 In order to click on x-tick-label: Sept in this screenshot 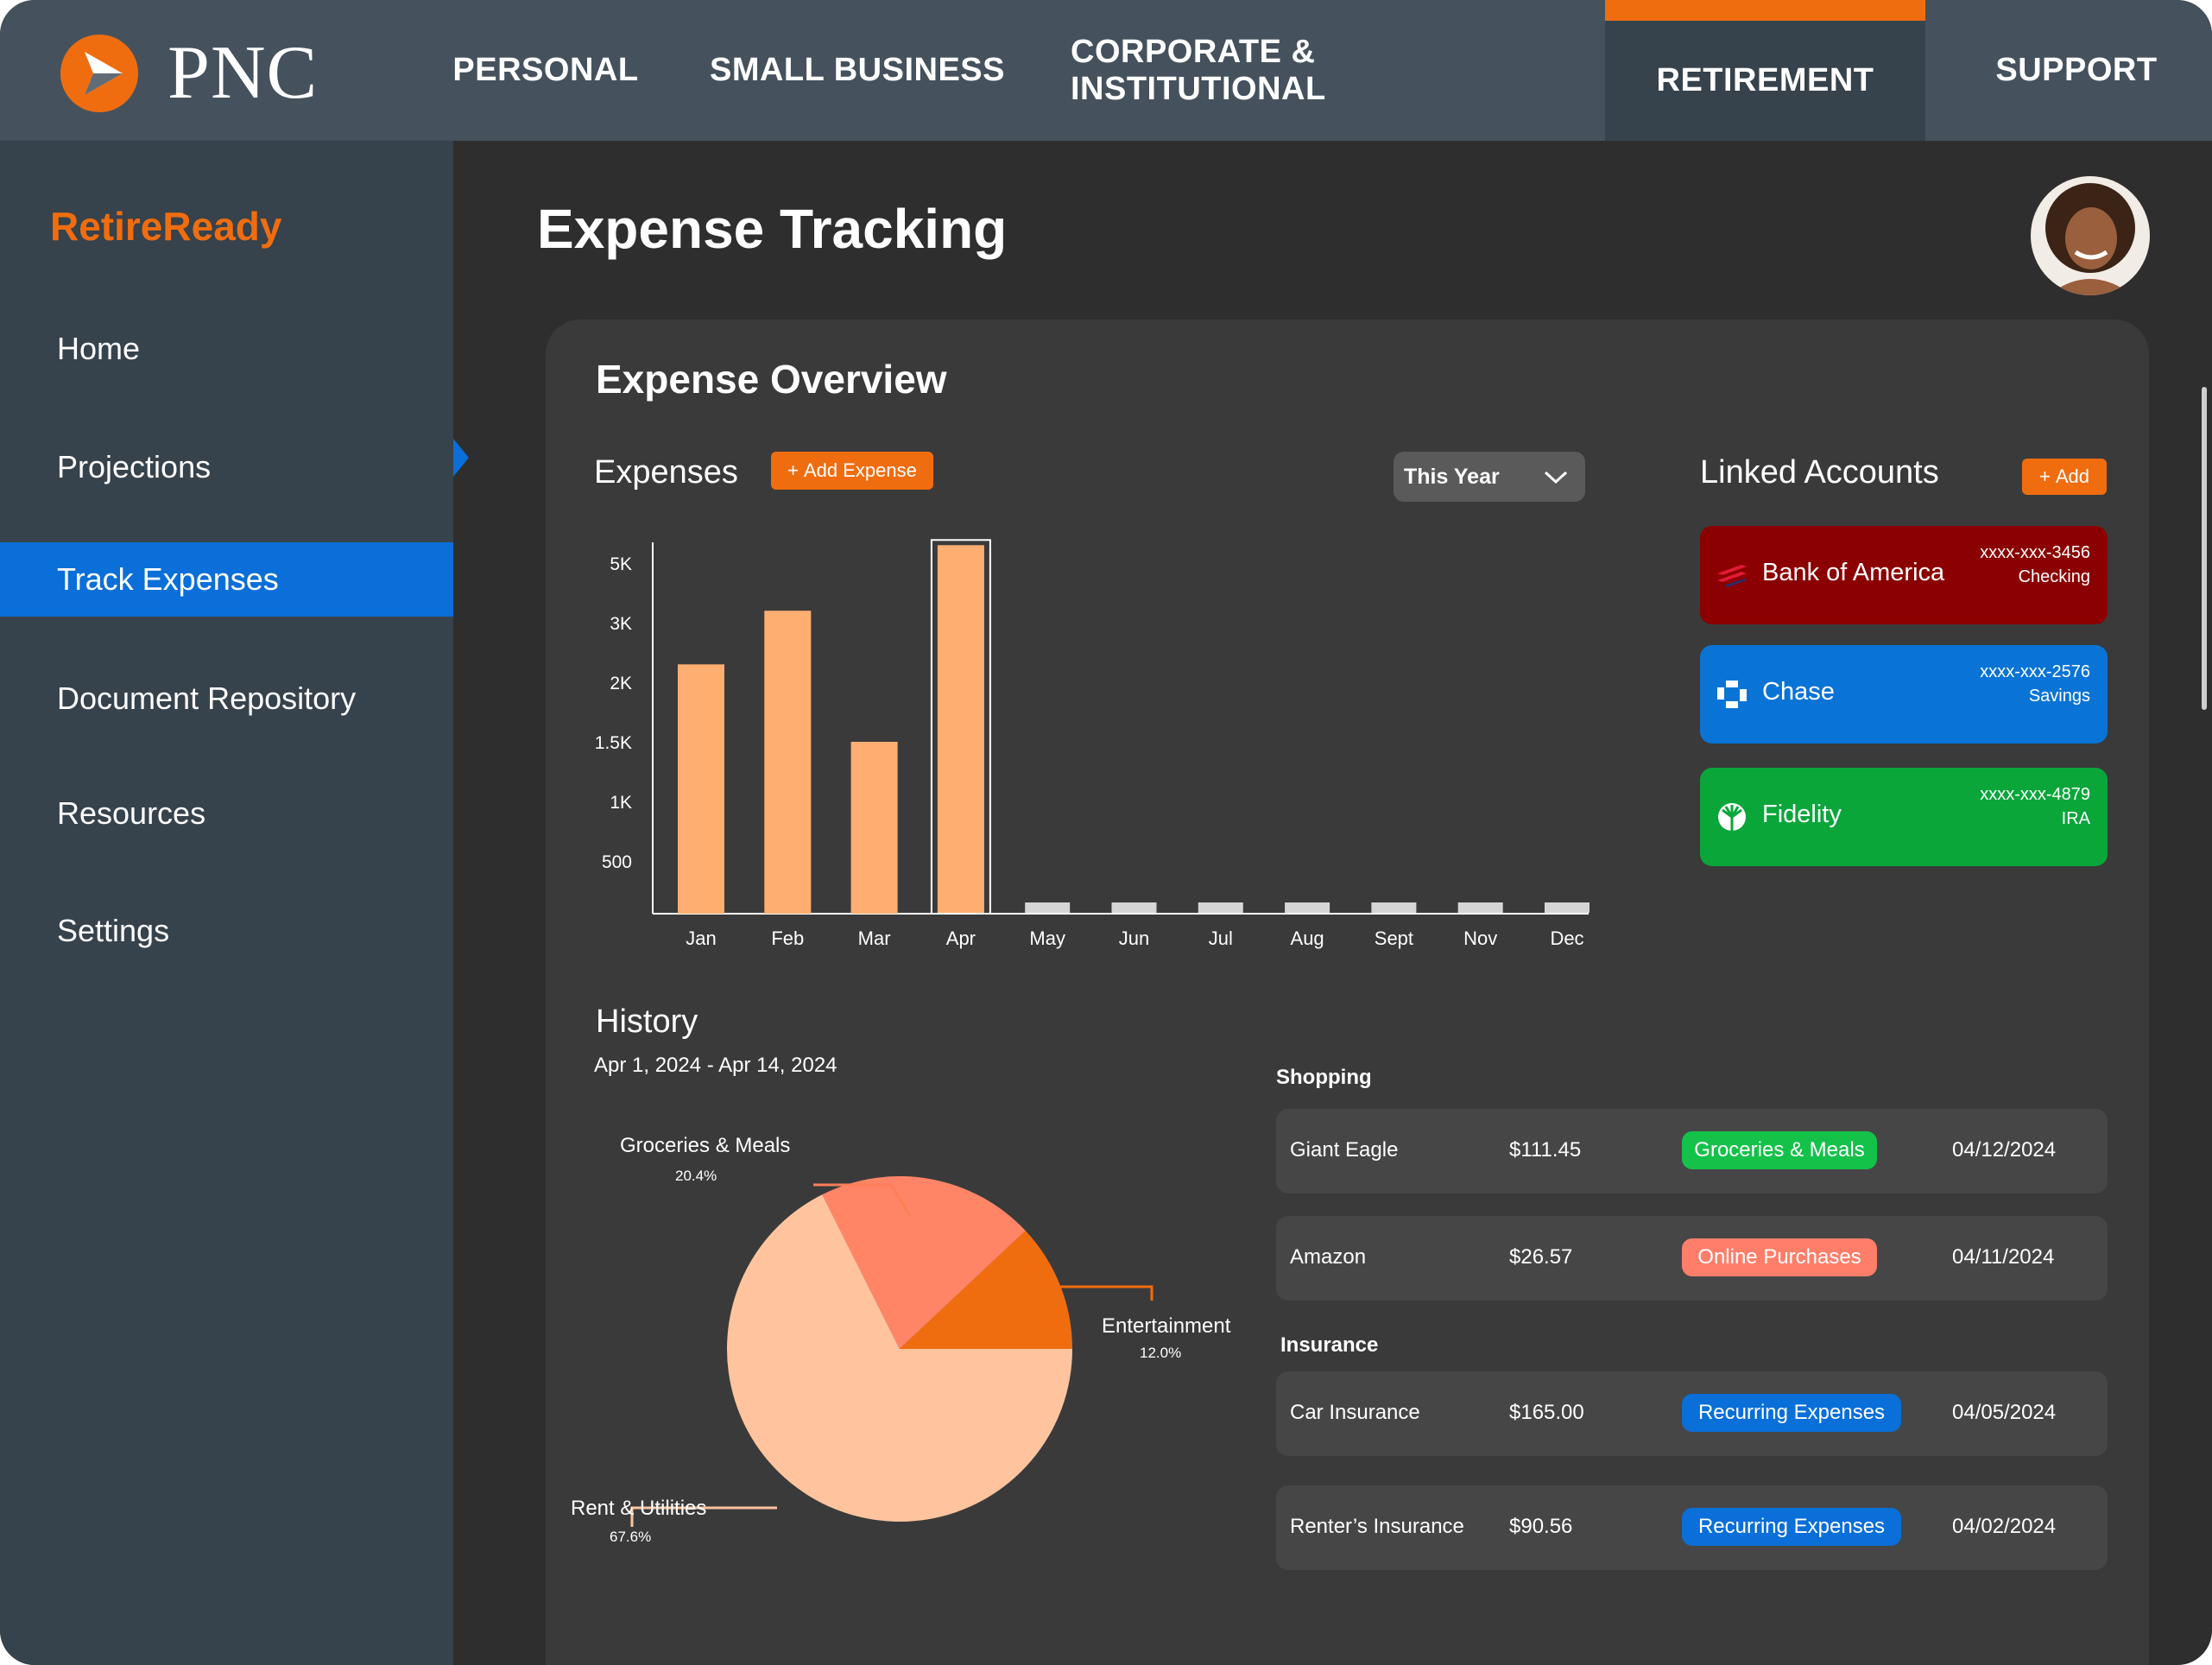, I will do `click(1394, 938)`.